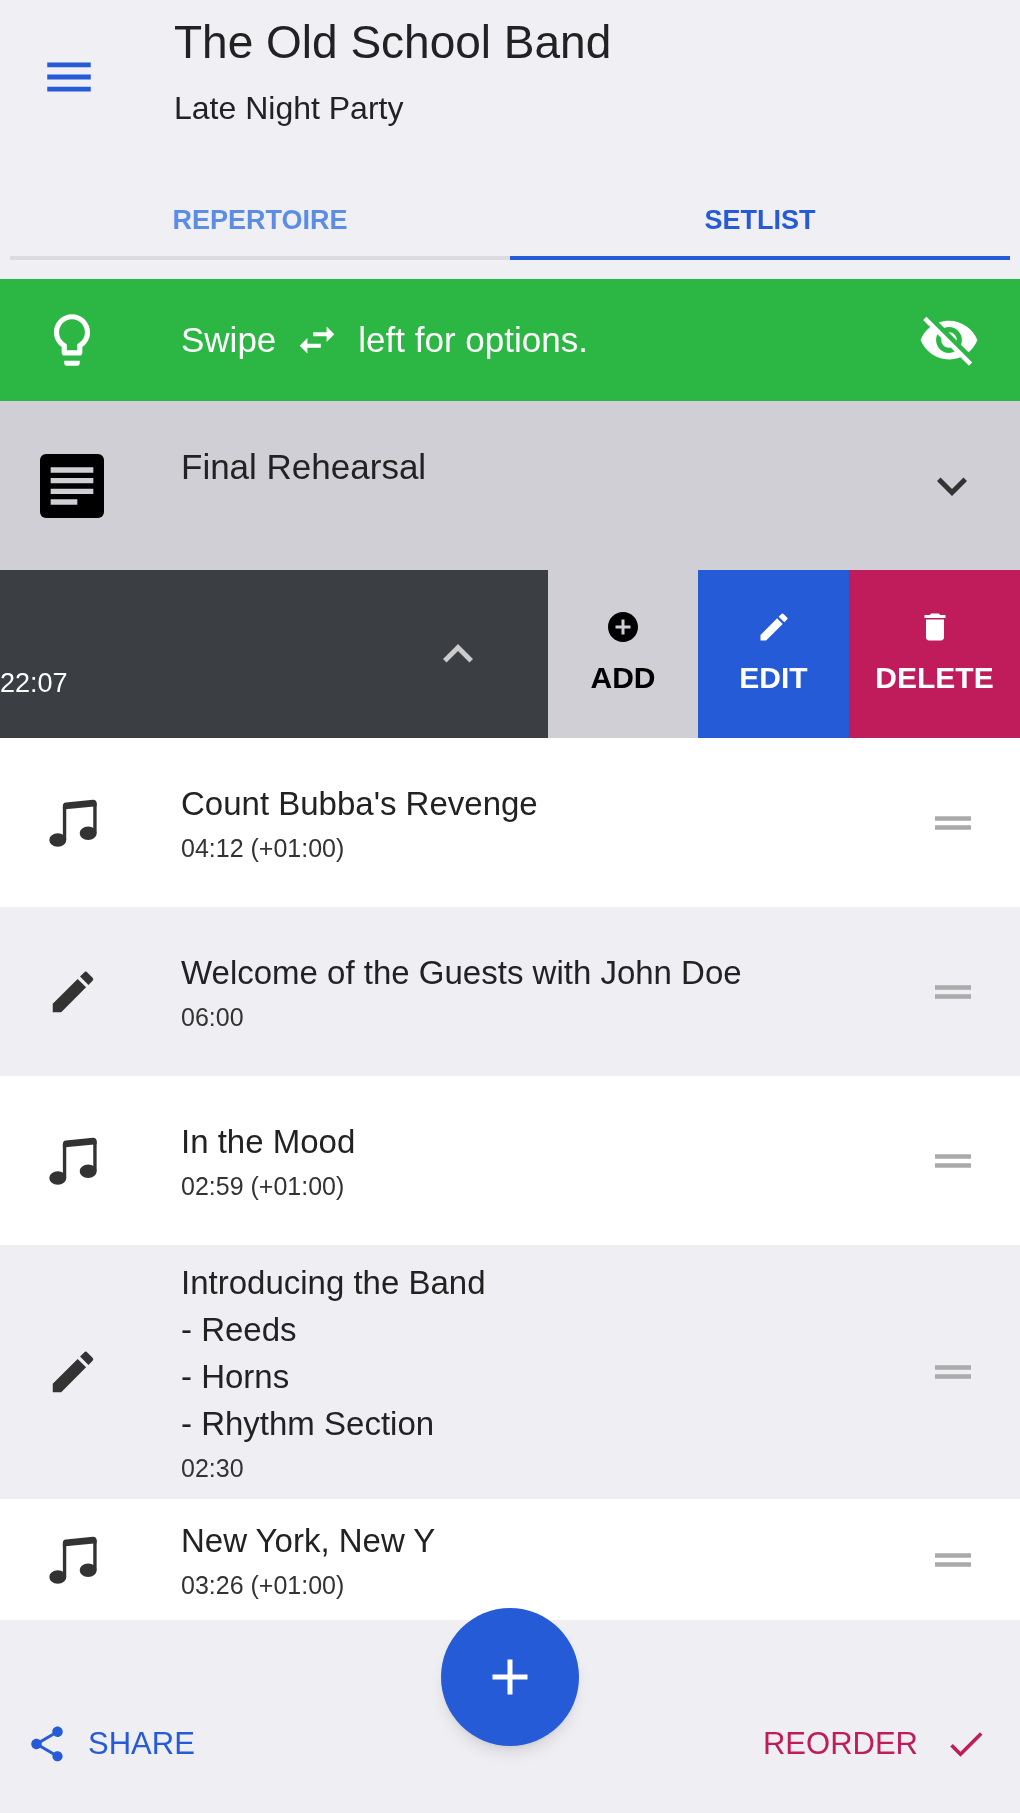  Describe the element at coordinates (875, 1744) in the screenshot. I see `reorder-button: REORDER` at that location.